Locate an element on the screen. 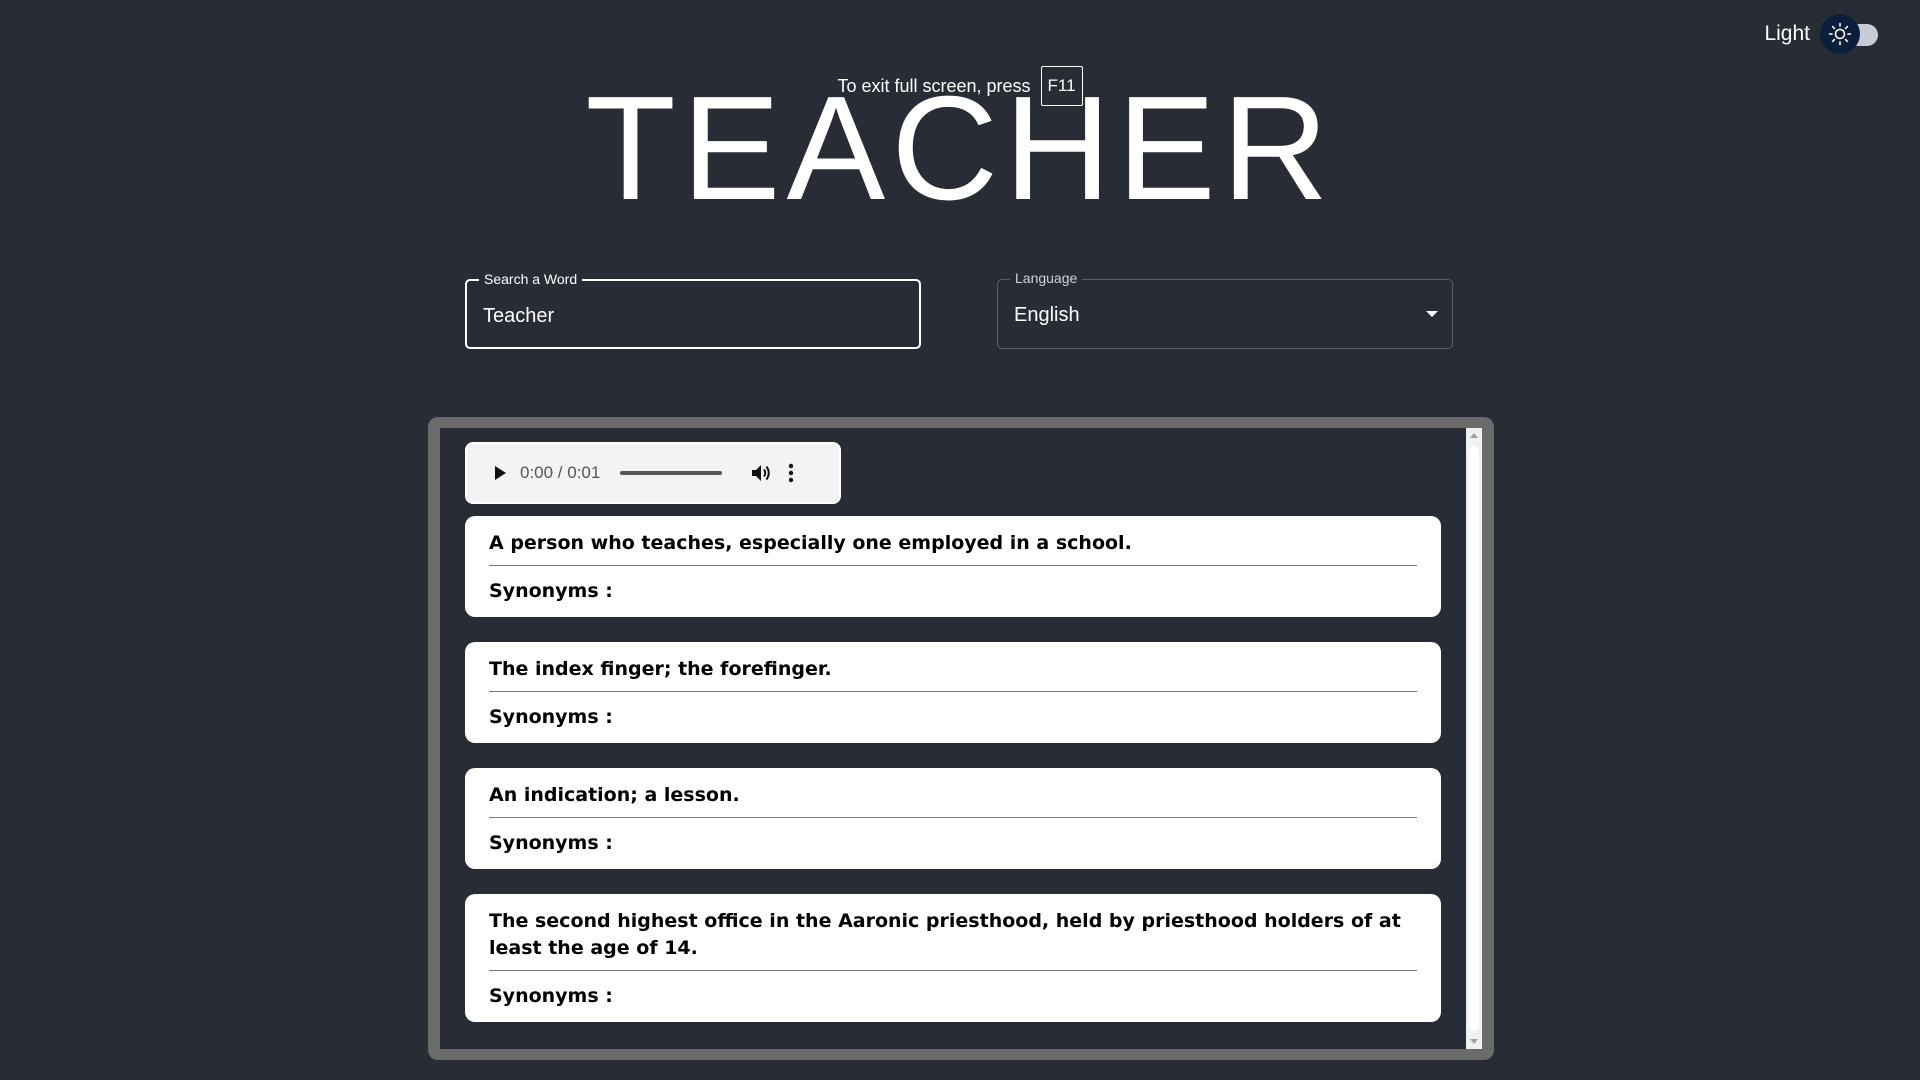  search-input is located at coordinates (688, 316).